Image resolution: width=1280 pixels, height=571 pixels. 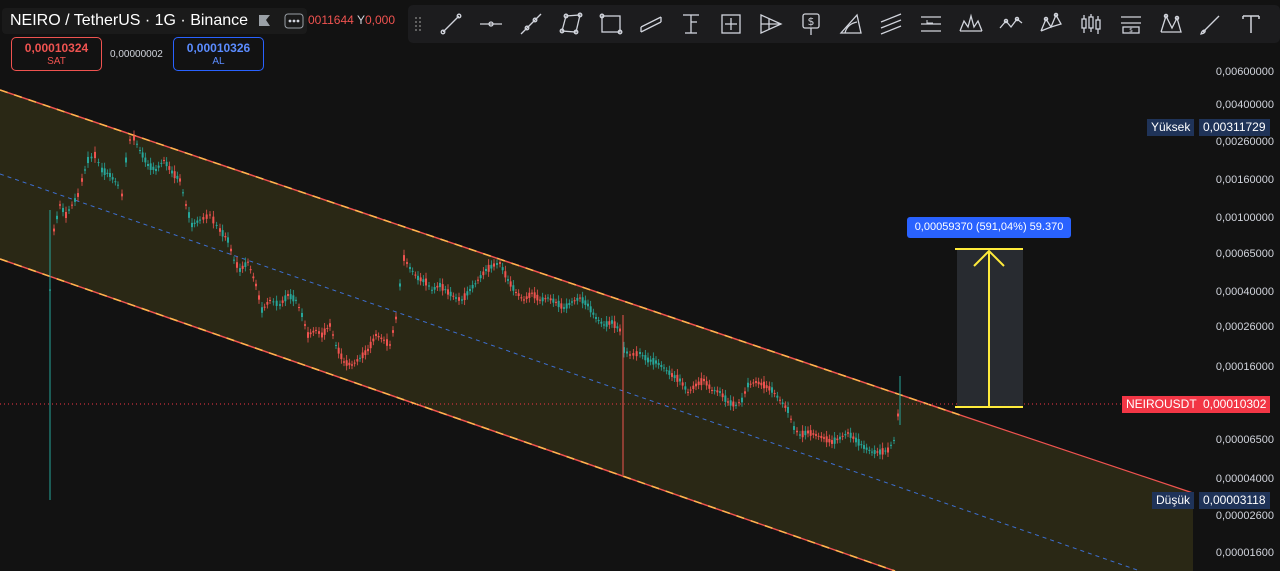 What do you see at coordinates (931, 24) in the screenshot?
I see `info-line-icon` at bounding box center [931, 24].